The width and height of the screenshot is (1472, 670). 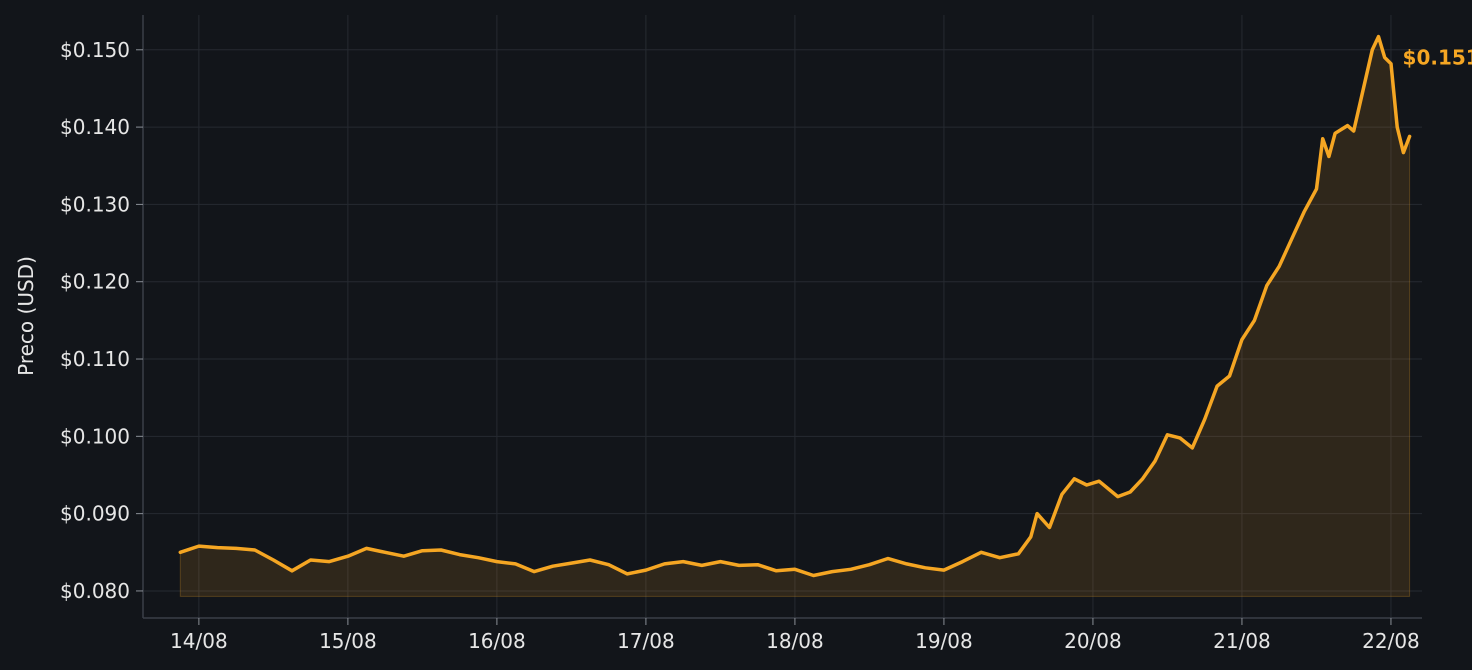 I want to click on y-tick-label: $0.090, so click(x=95, y=514).